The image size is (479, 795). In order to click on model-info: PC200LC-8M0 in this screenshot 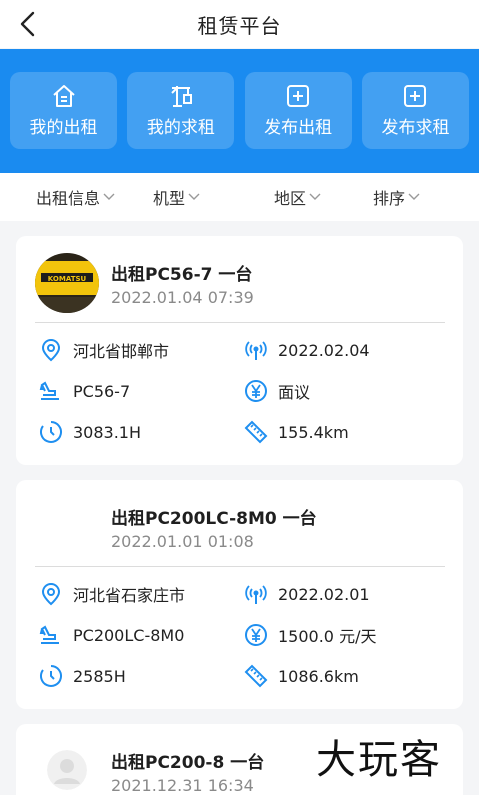, I will do `click(111, 635)`.